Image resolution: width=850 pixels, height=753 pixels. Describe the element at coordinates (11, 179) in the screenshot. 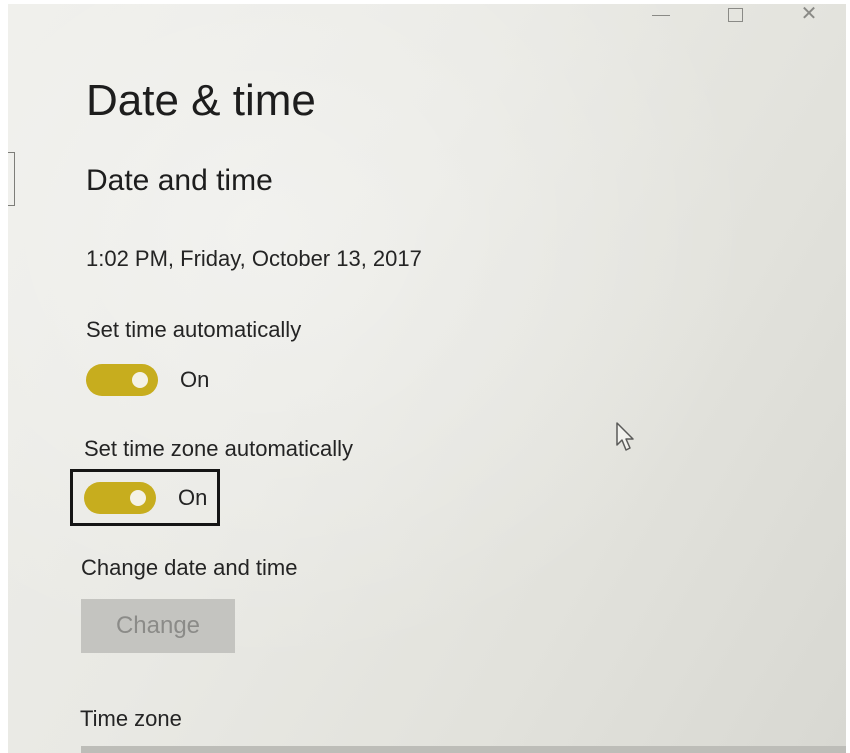

I see `back-button-edge` at that location.